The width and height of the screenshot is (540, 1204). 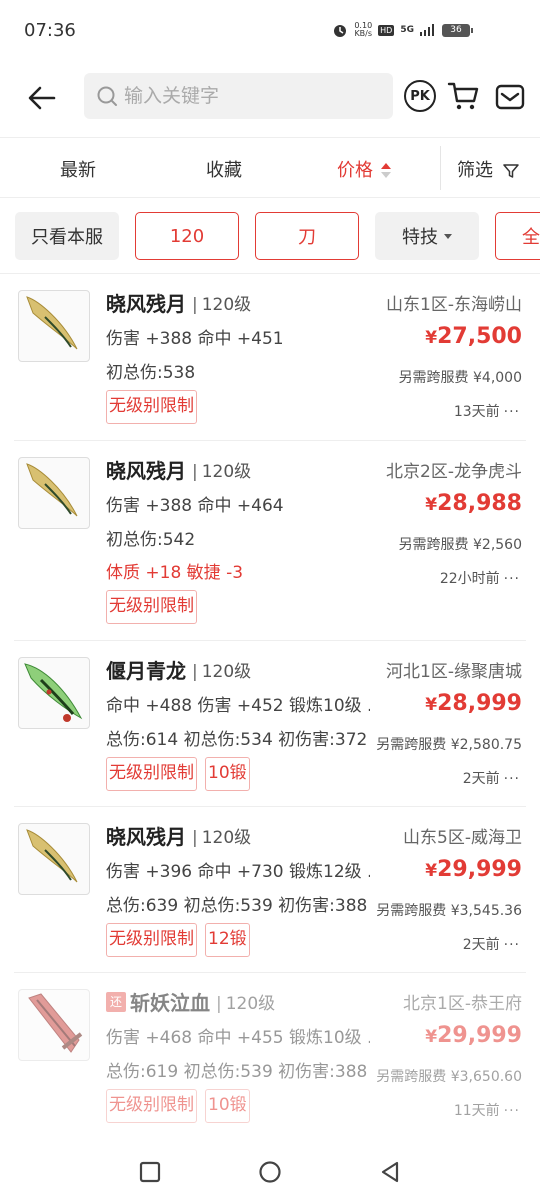 I want to click on net-speed: 0.10 KB/s, so click(x=363, y=29).